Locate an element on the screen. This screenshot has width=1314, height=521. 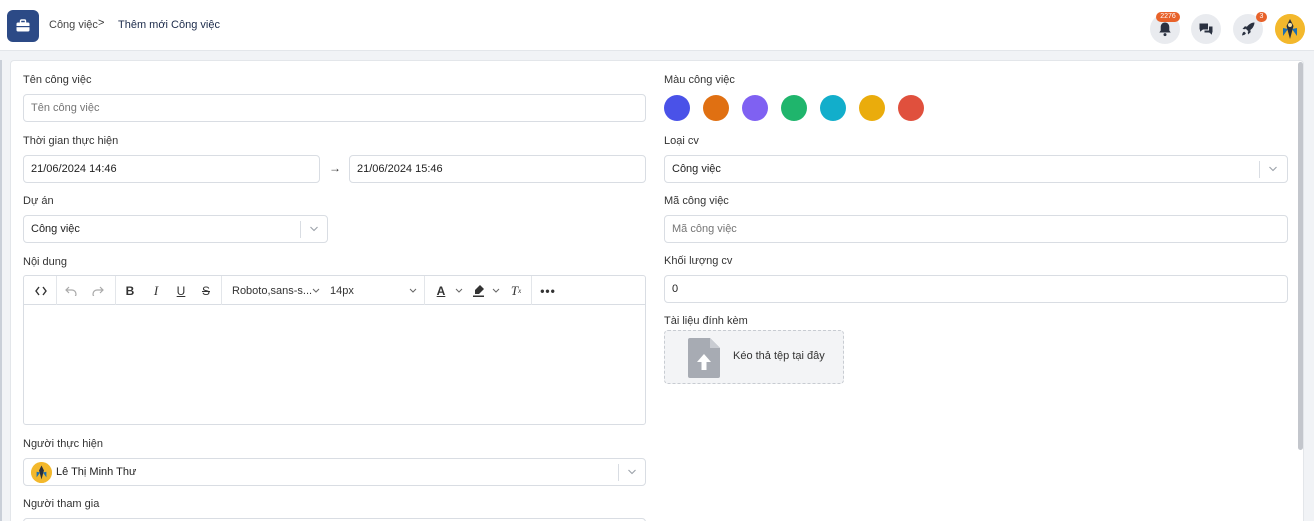
chat-button is located at coordinates (1206, 29).